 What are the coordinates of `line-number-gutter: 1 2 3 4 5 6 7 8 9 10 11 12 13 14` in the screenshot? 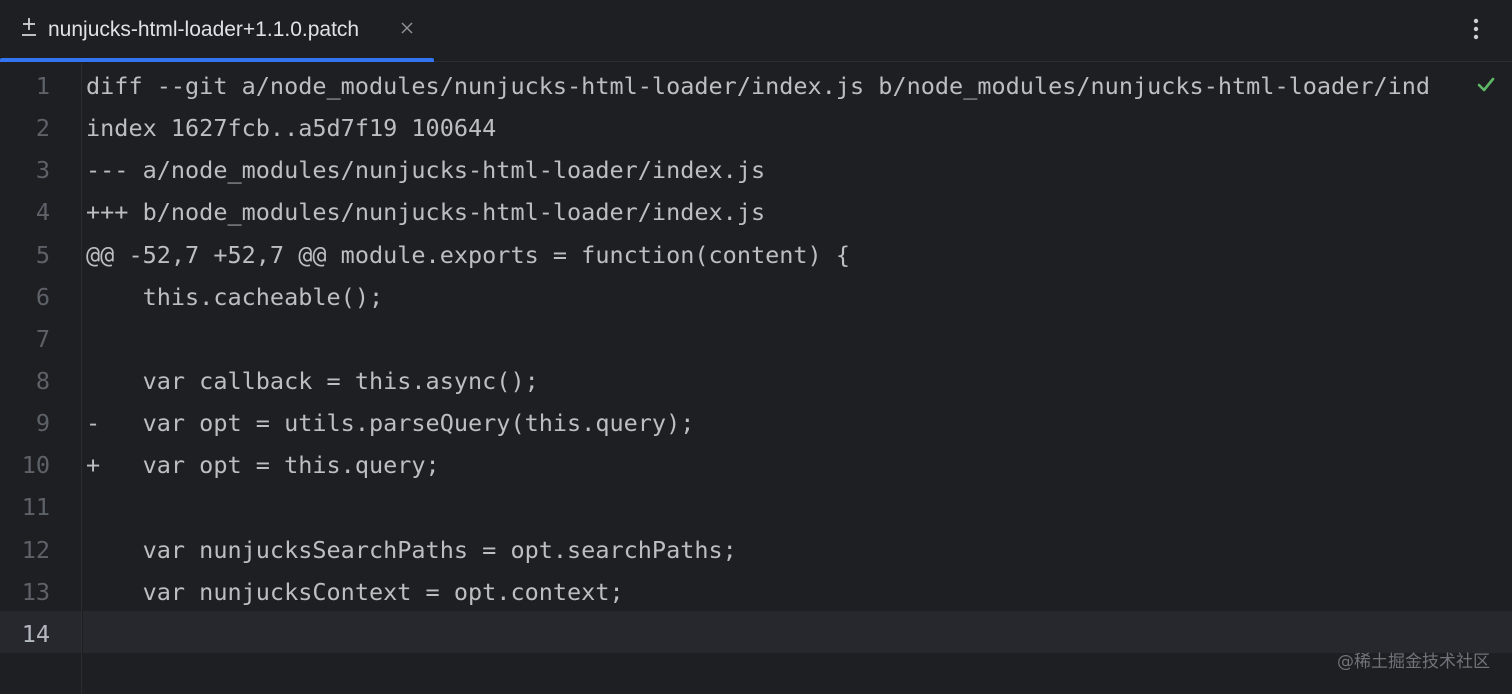 It's located at (41, 378).